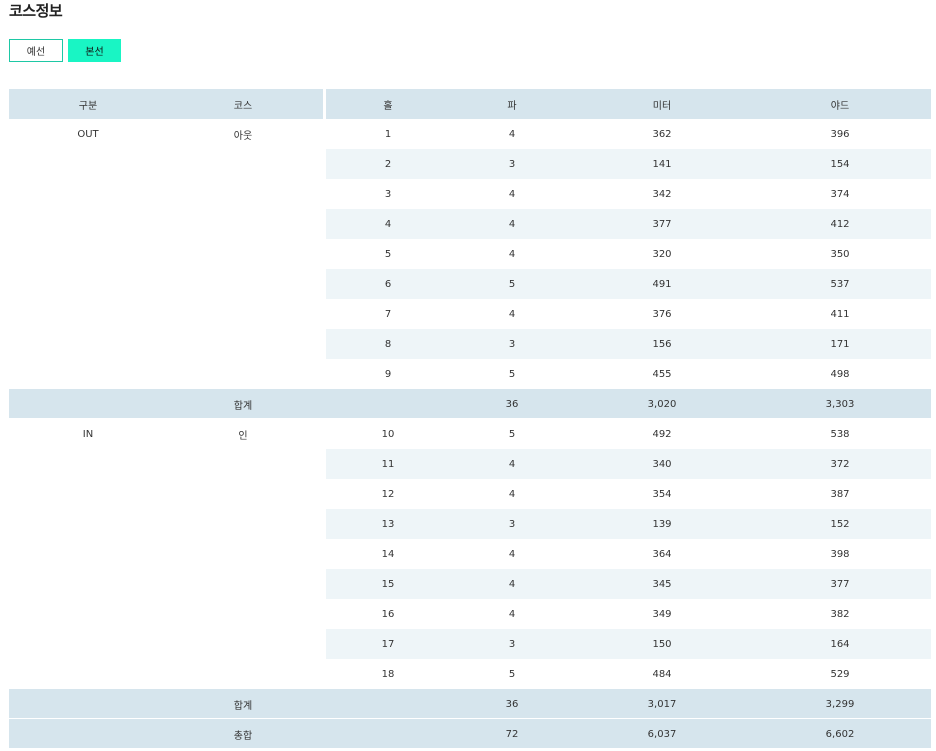  Describe the element at coordinates (662, 404) in the screenshot. I see `meter-cell: 3,020` at that location.